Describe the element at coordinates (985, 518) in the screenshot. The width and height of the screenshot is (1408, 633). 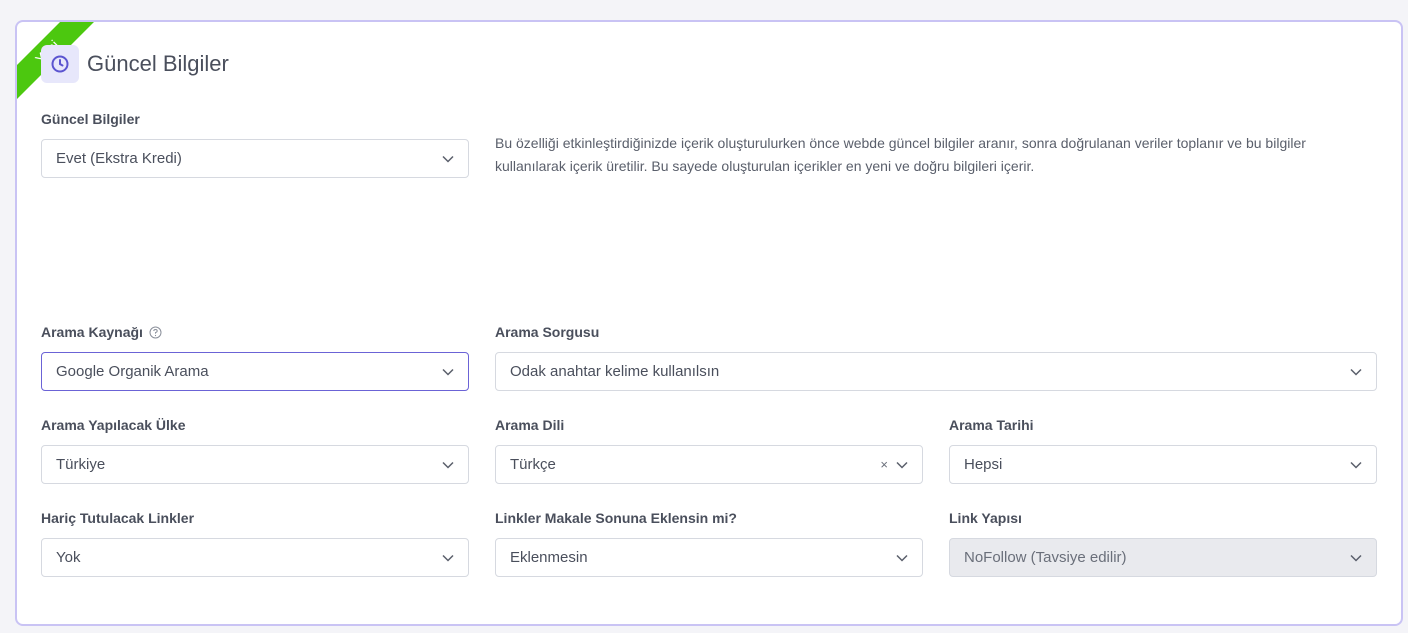
I see `link-yapisi-label: Link Yapısı` at that location.